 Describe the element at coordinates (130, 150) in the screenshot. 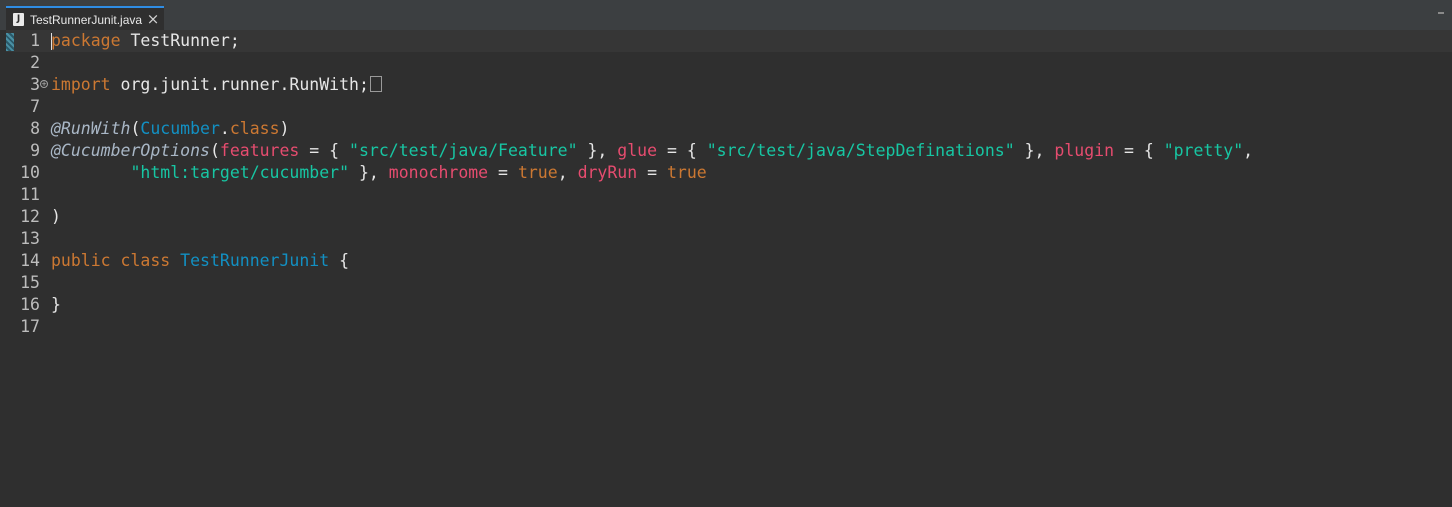

I see `code-token: @CucumberOptions` at that location.